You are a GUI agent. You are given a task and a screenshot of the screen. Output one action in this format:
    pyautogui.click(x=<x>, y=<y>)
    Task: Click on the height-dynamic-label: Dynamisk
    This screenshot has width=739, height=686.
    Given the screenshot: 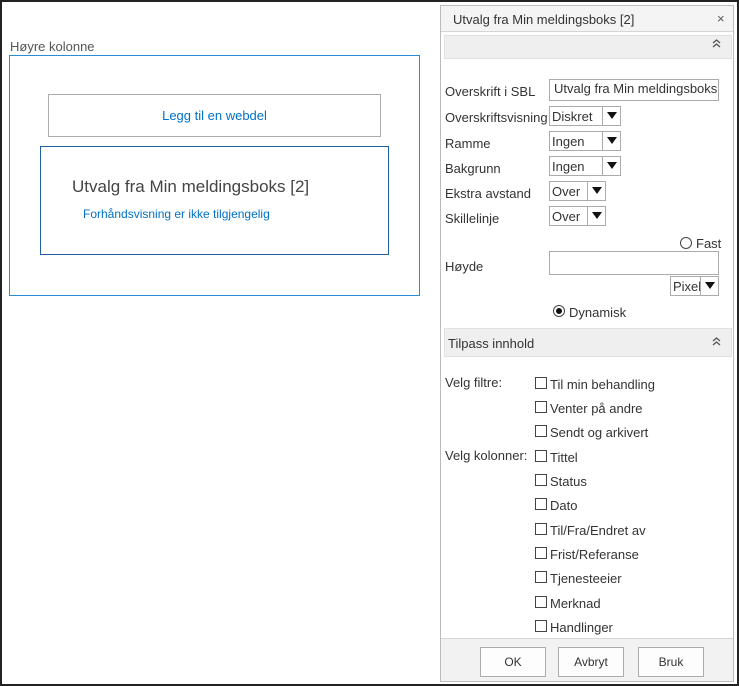 What is the action you would take?
    pyautogui.click(x=598, y=312)
    